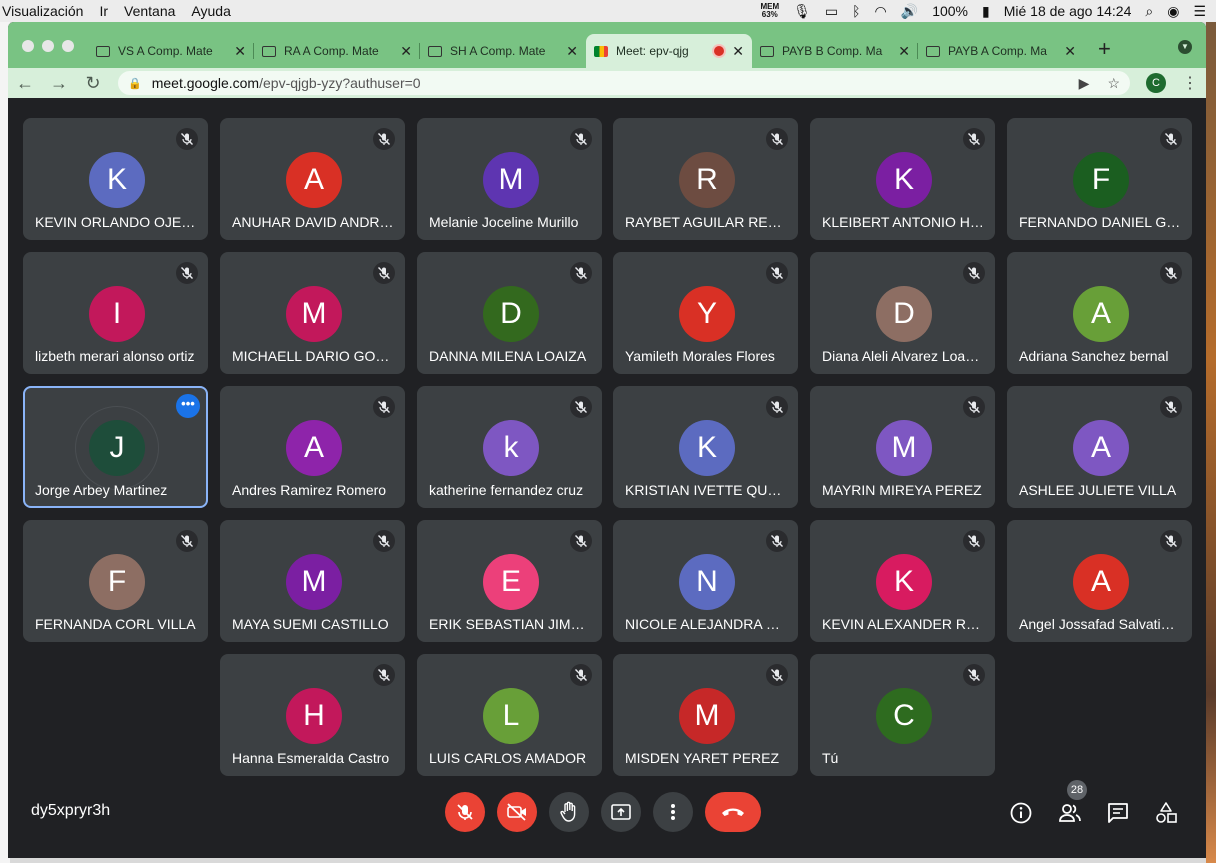  I want to click on participant-tile: J ••• Jorge Arbey Martinez, so click(115, 447).